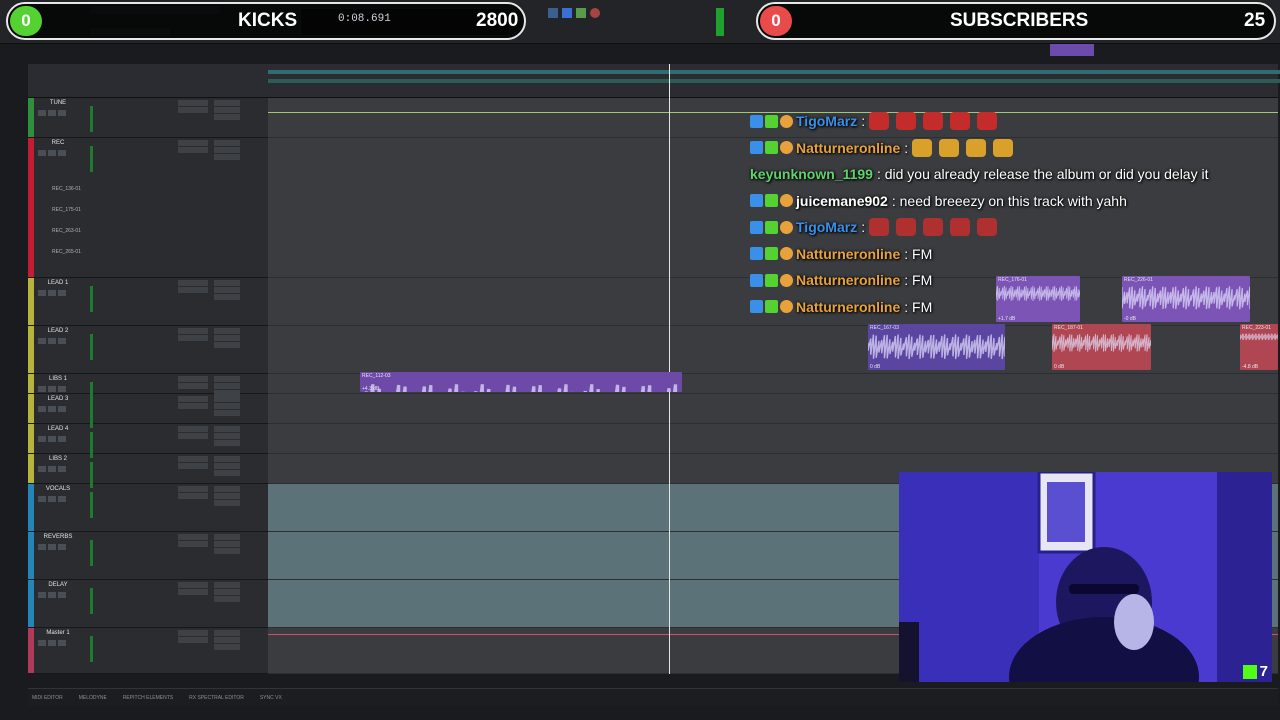 This screenshot has height=720, width=1280. Describe the element at coordinates (271, 698) in the screenshot. I see `bottom-tab: SYNC VX` at that location.